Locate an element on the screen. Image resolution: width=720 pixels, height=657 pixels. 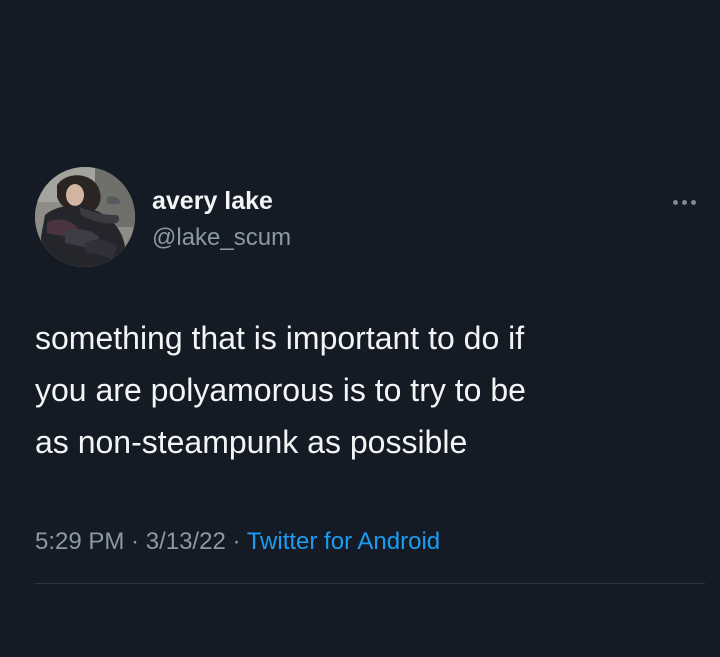
profile-photo-icon is located at coordinates (85, 217).